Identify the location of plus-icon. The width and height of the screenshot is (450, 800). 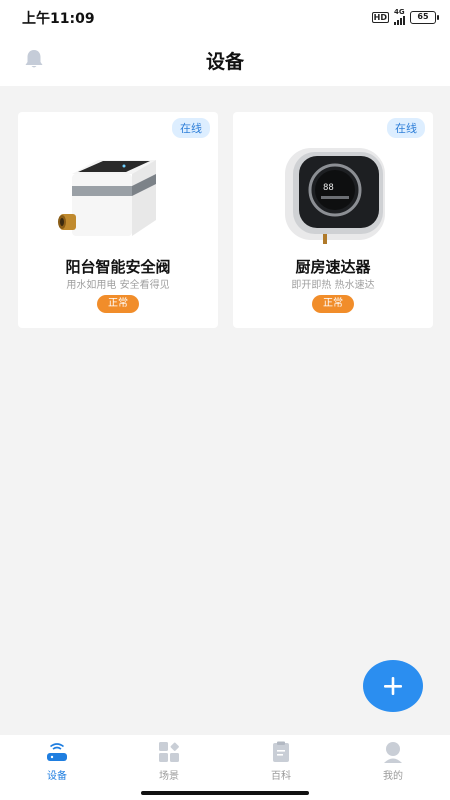
(393, 686).